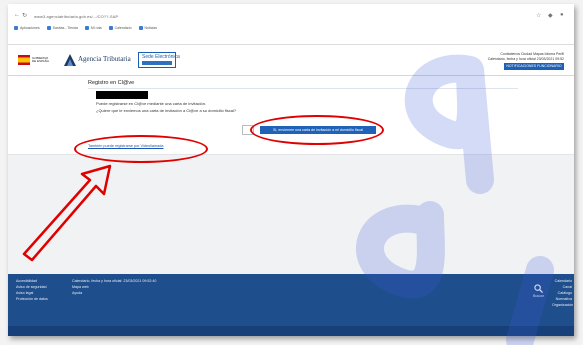 The height and width of the screenshot is (345, 583). What do you see at coordinates (562, 15) in the screenshot?
I see `profile-icon: ●` at bounding box center [562, 15].